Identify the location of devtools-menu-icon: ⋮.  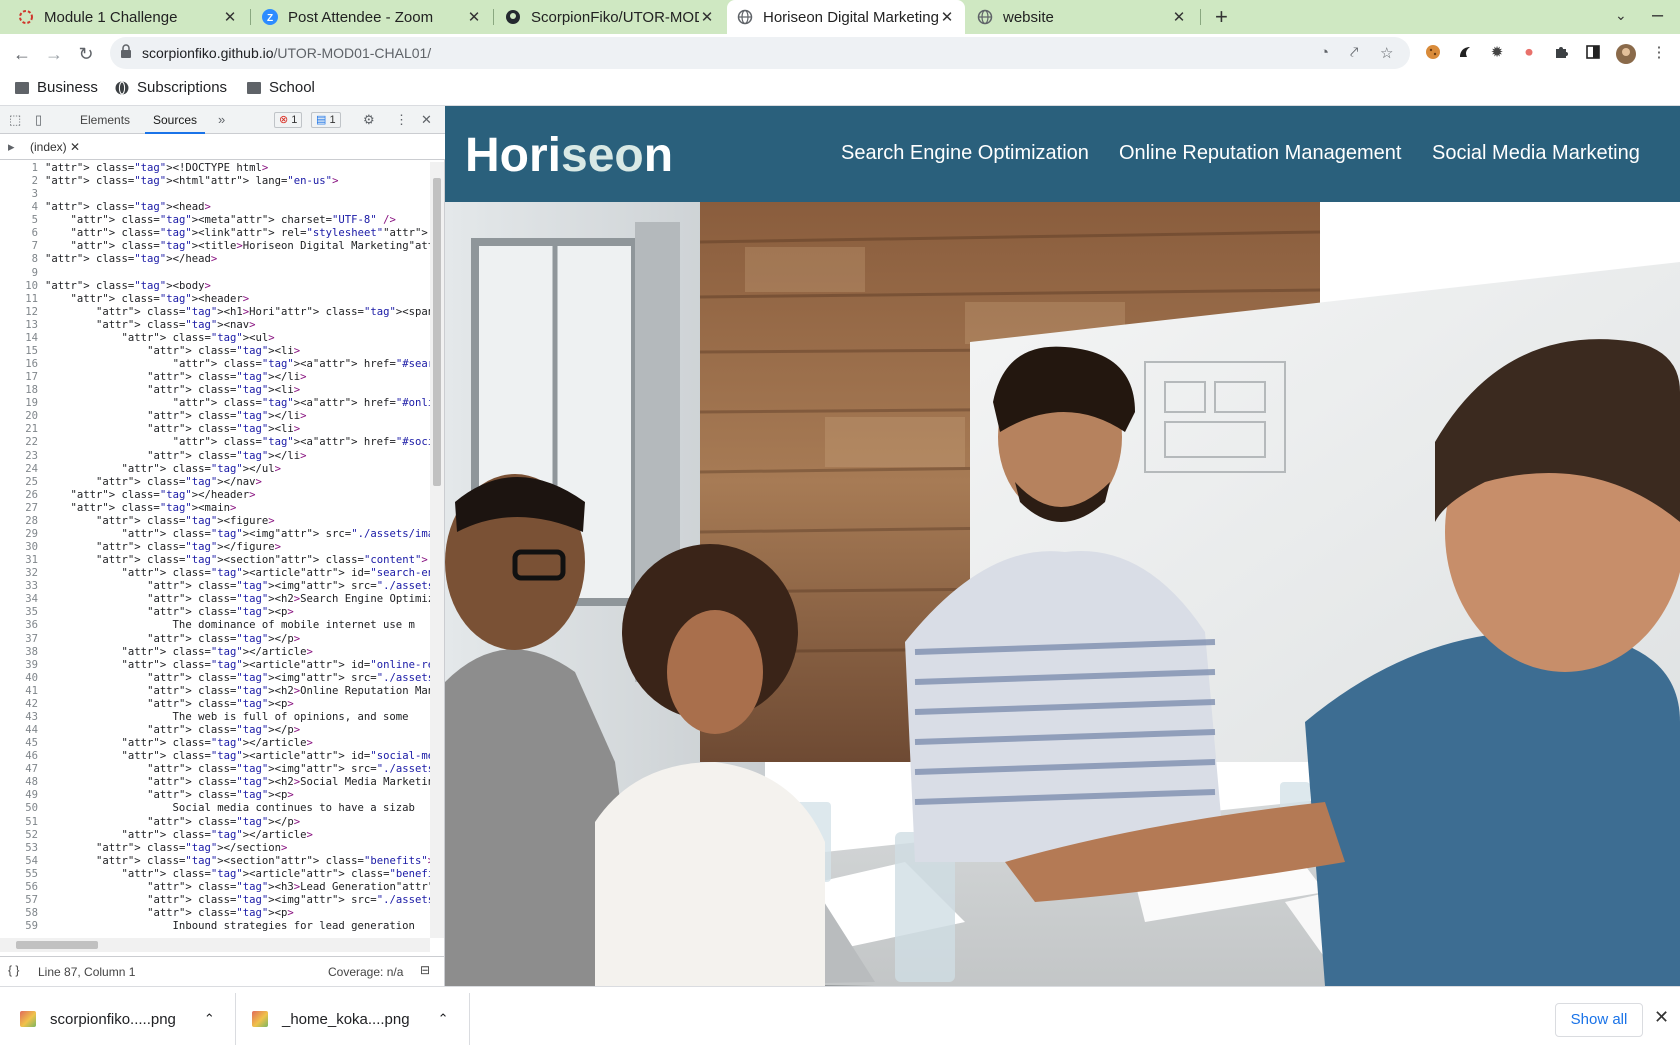
(401, 120).